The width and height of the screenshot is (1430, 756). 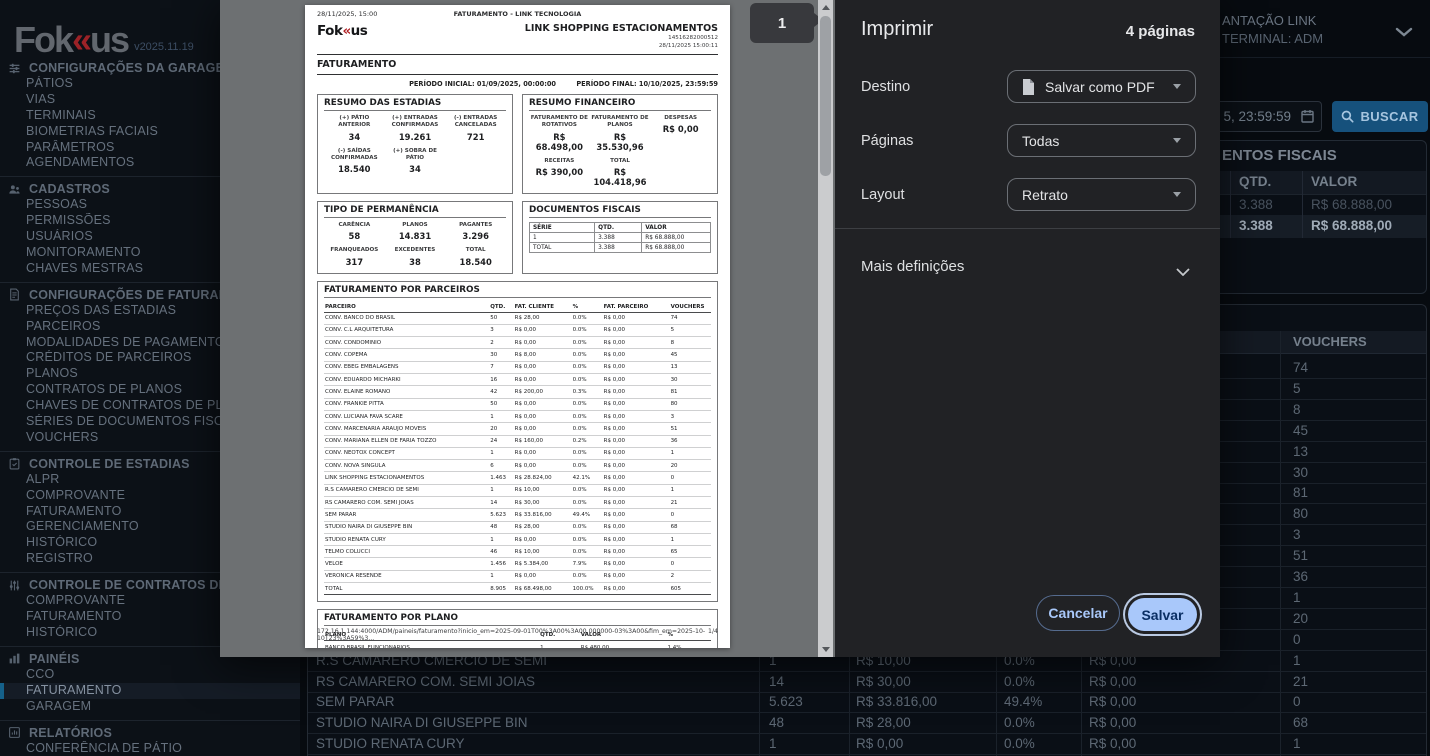 What do you see at coordinates (501, 318) in the screenshot?
I see `table-cell: 50` at bounding box center [501, 318].